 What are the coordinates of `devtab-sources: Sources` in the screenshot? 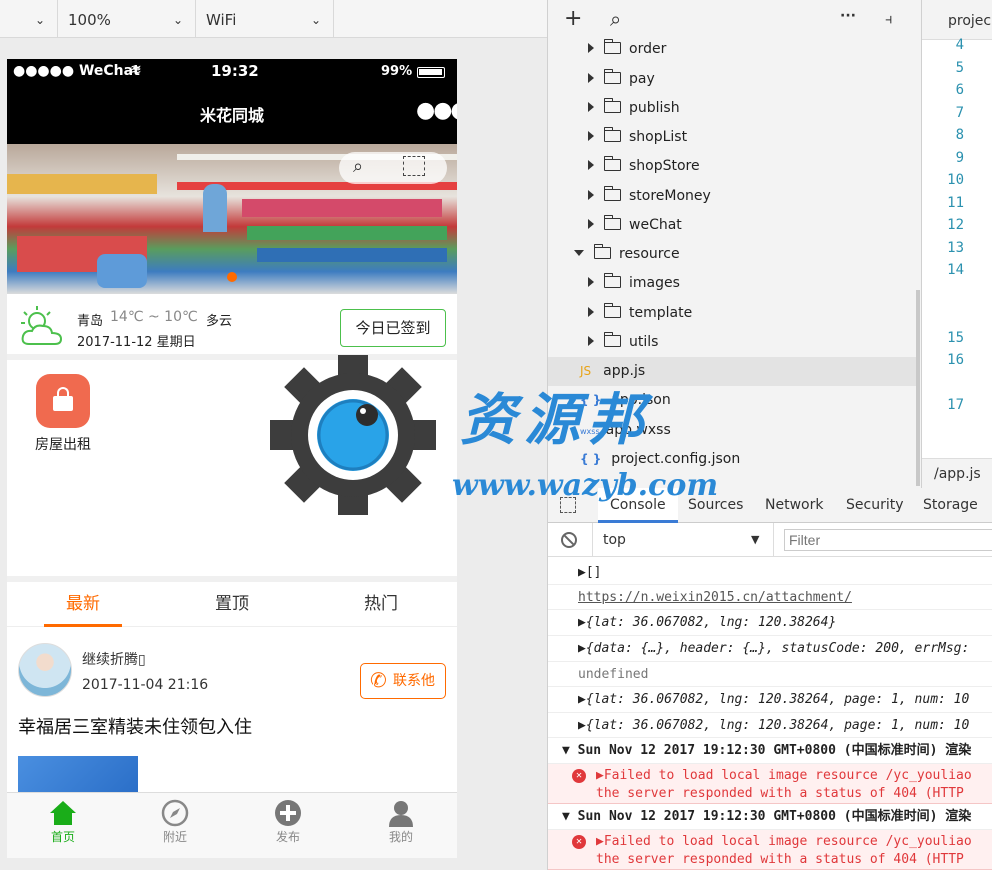 It's located at (715, 505).